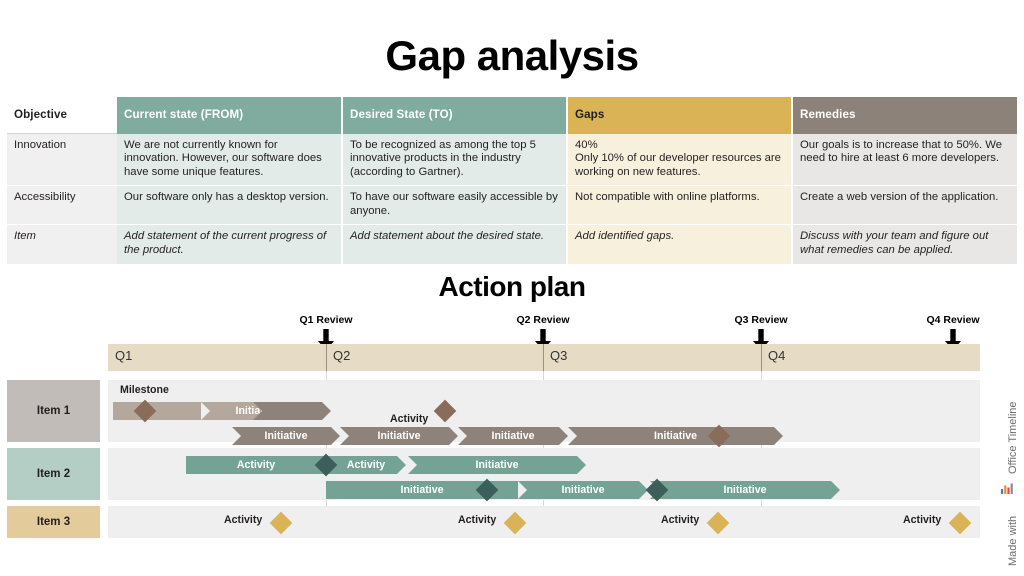 This screenshot has height=576, width=1024. I want to click on office-timeline-logo-icon, so click(1007, 488).